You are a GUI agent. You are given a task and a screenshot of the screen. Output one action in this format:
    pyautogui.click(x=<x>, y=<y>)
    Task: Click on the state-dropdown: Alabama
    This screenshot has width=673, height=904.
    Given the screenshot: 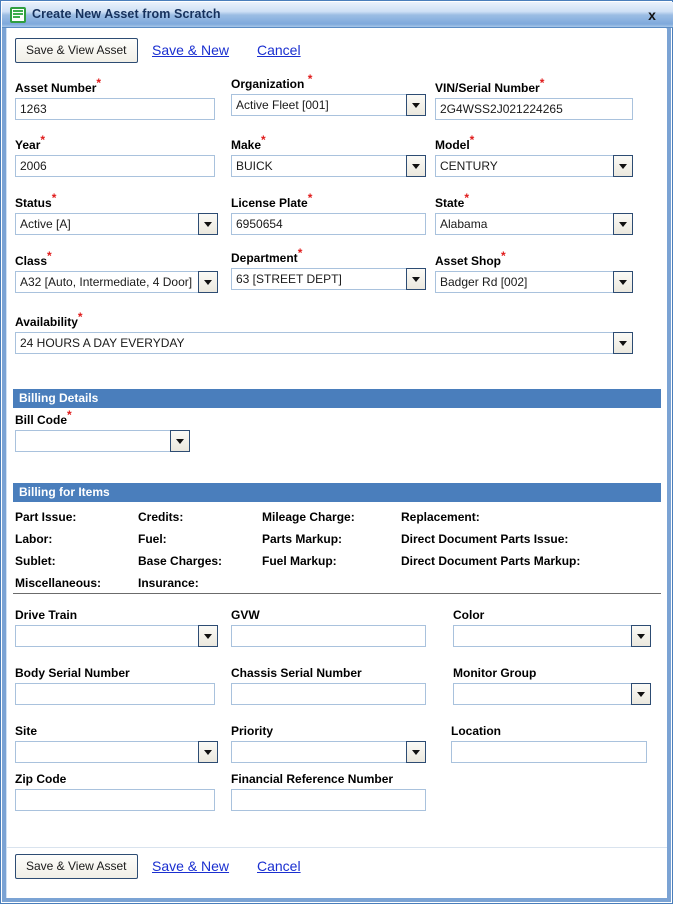 What is the action you would take?
    pyautogui.click(x=534, y=224)
    